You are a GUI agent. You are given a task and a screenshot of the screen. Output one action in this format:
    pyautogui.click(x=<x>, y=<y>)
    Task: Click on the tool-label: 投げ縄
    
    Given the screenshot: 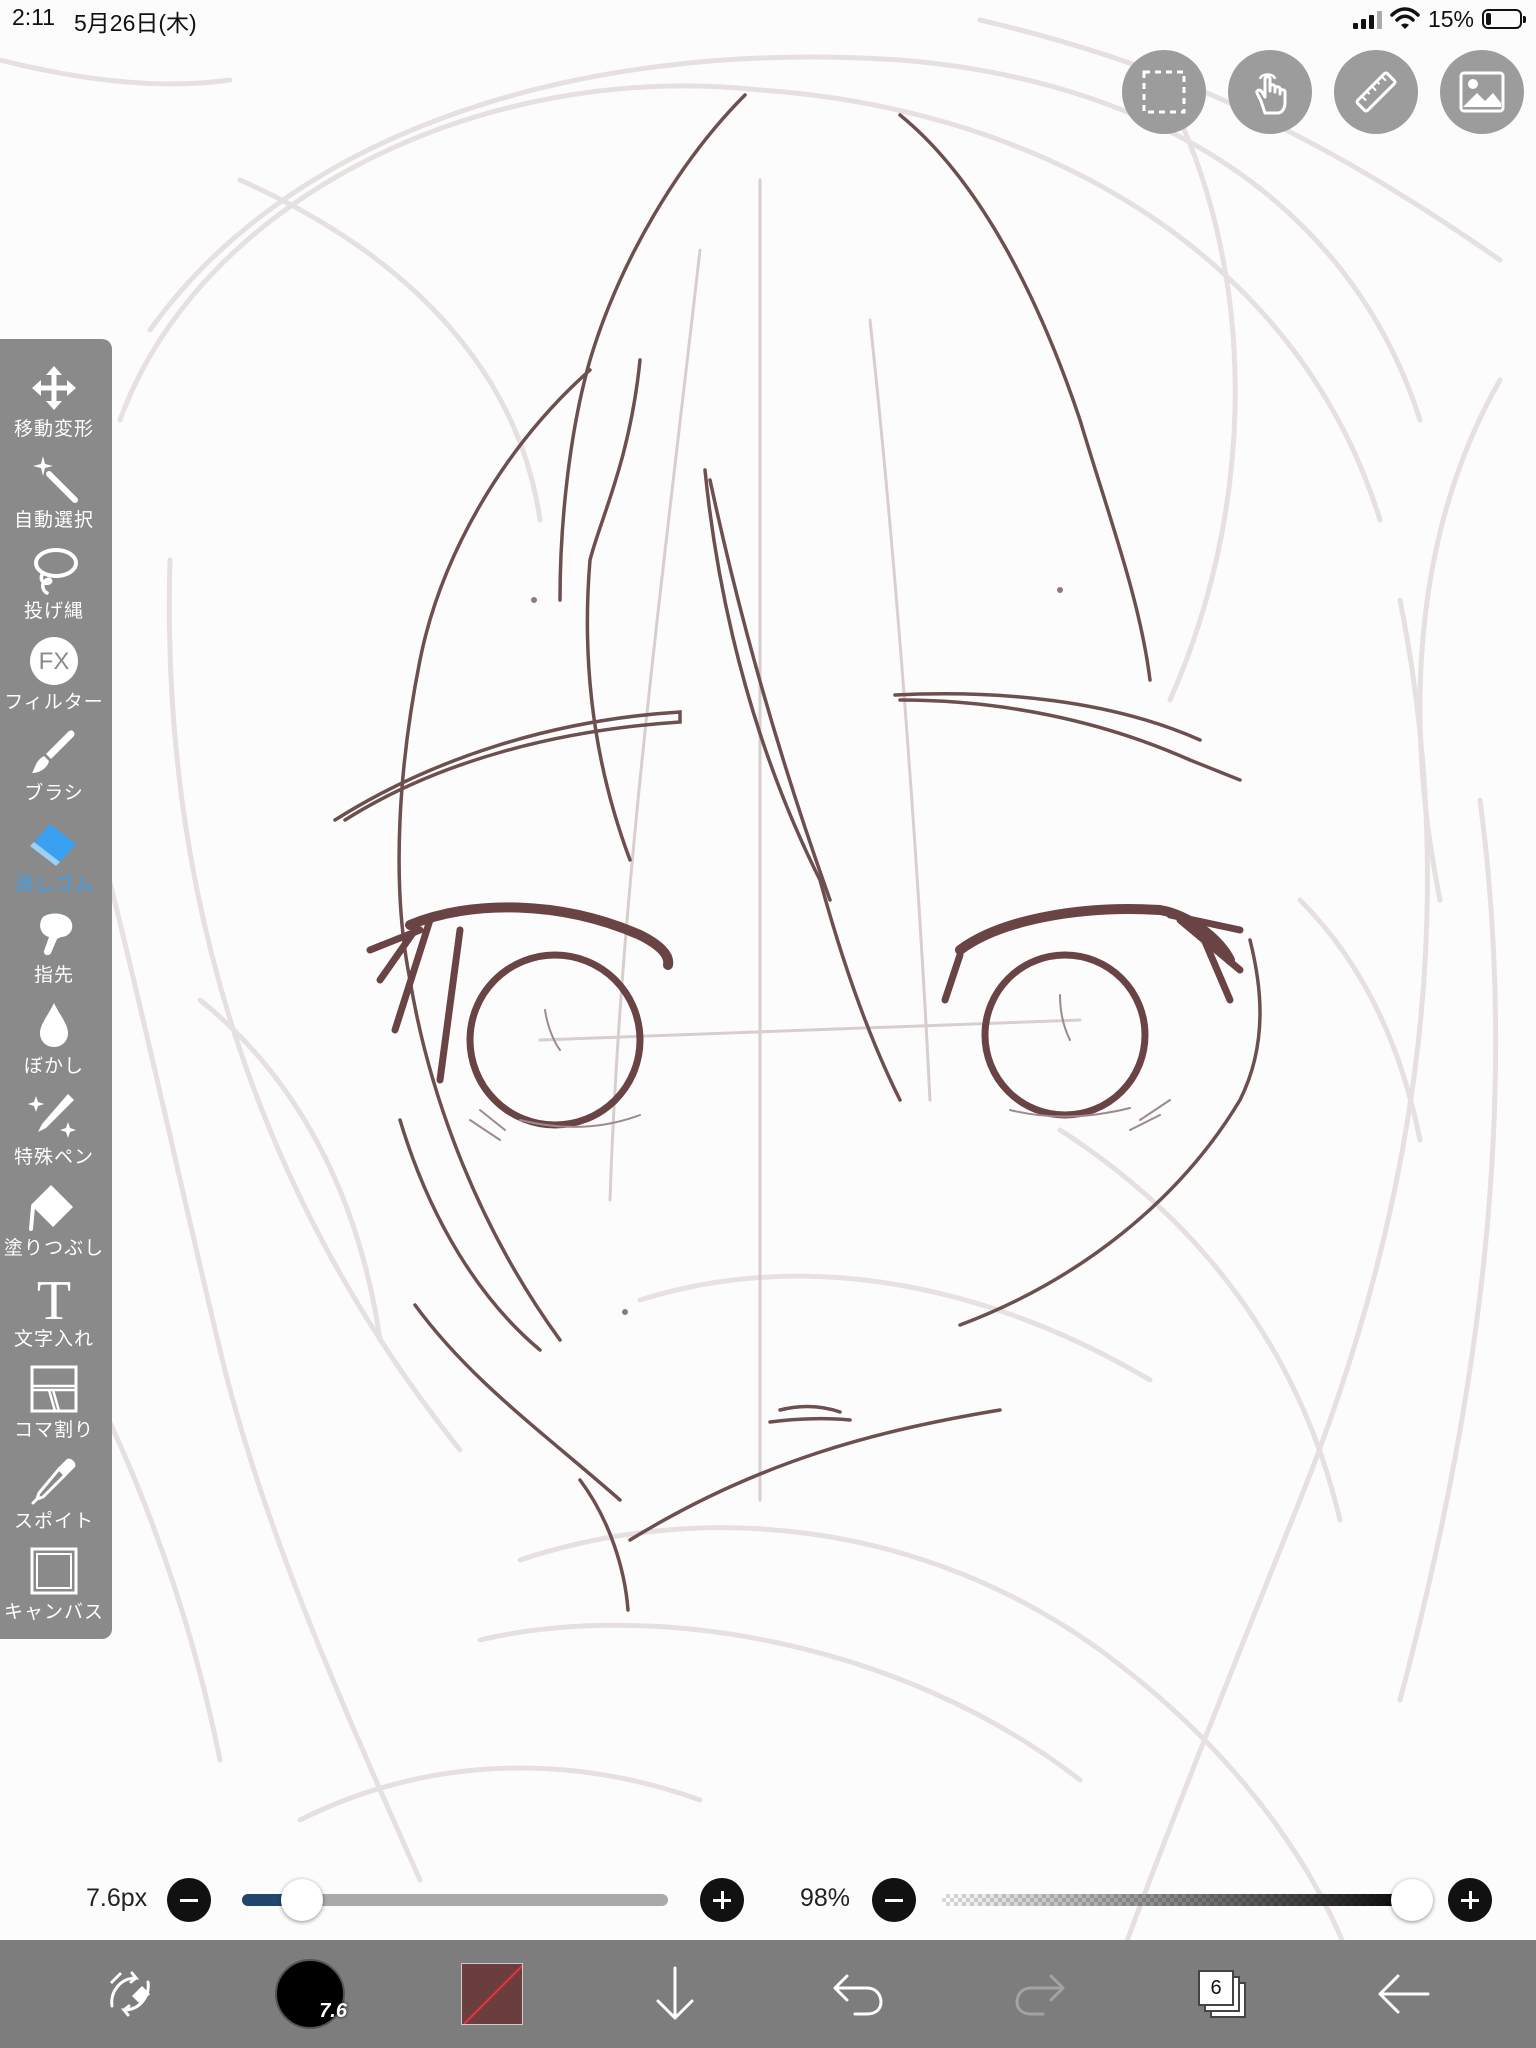 What is the action you would take?
    pyautogui.click(x=53, y=611)
    